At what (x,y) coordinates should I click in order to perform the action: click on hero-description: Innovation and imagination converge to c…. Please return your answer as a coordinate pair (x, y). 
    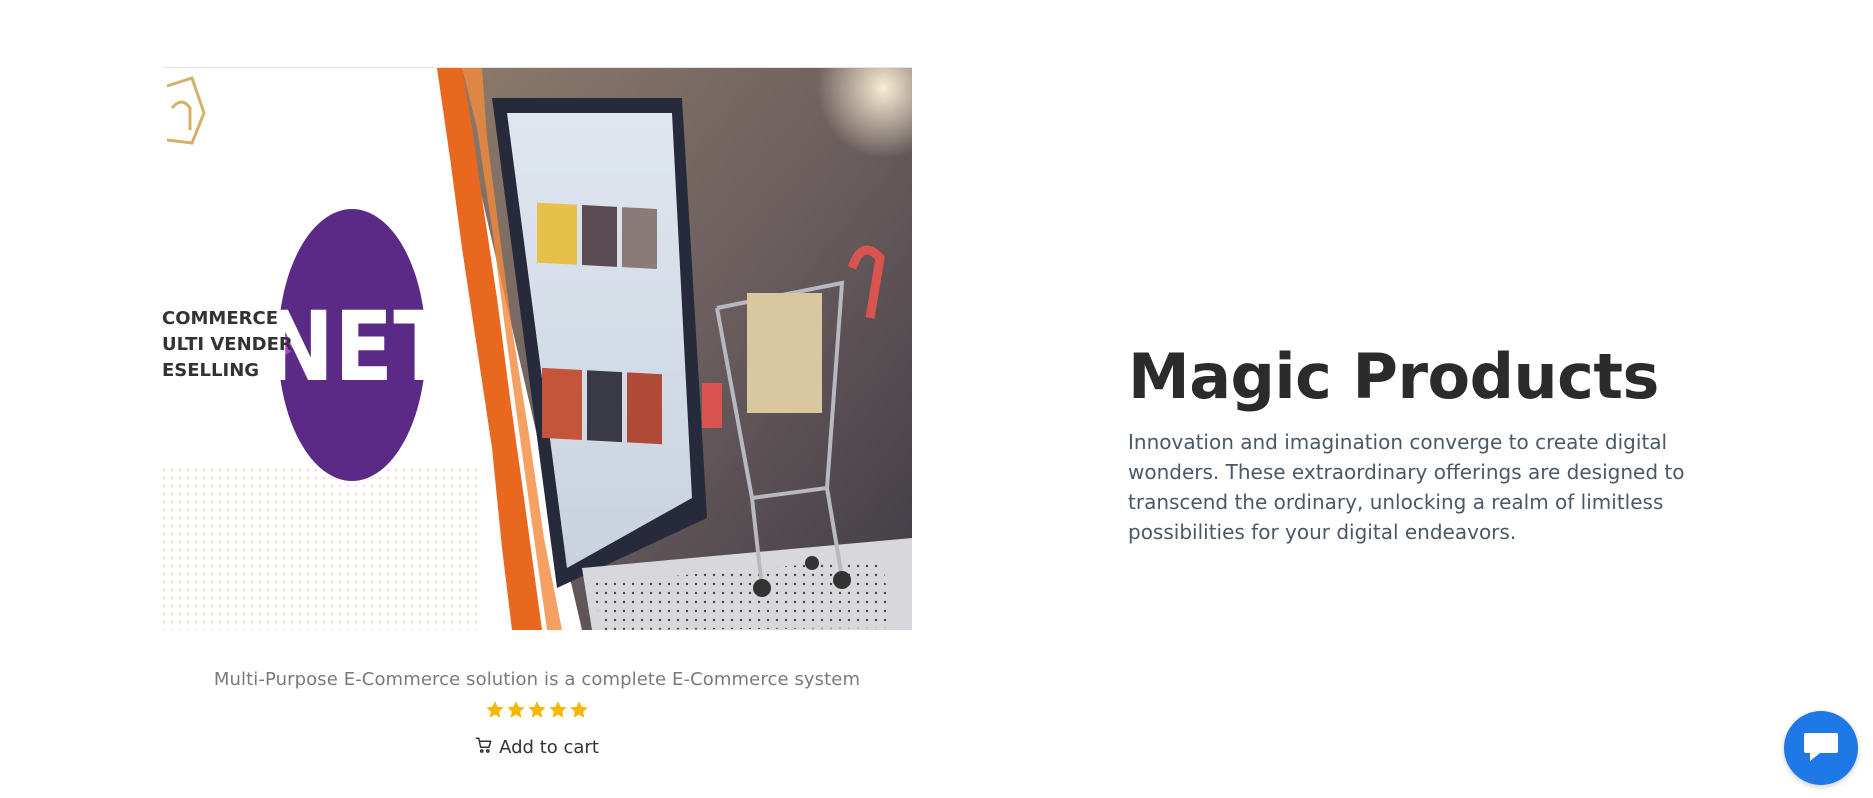
    Looking at the image, I should click on (1406, 487).